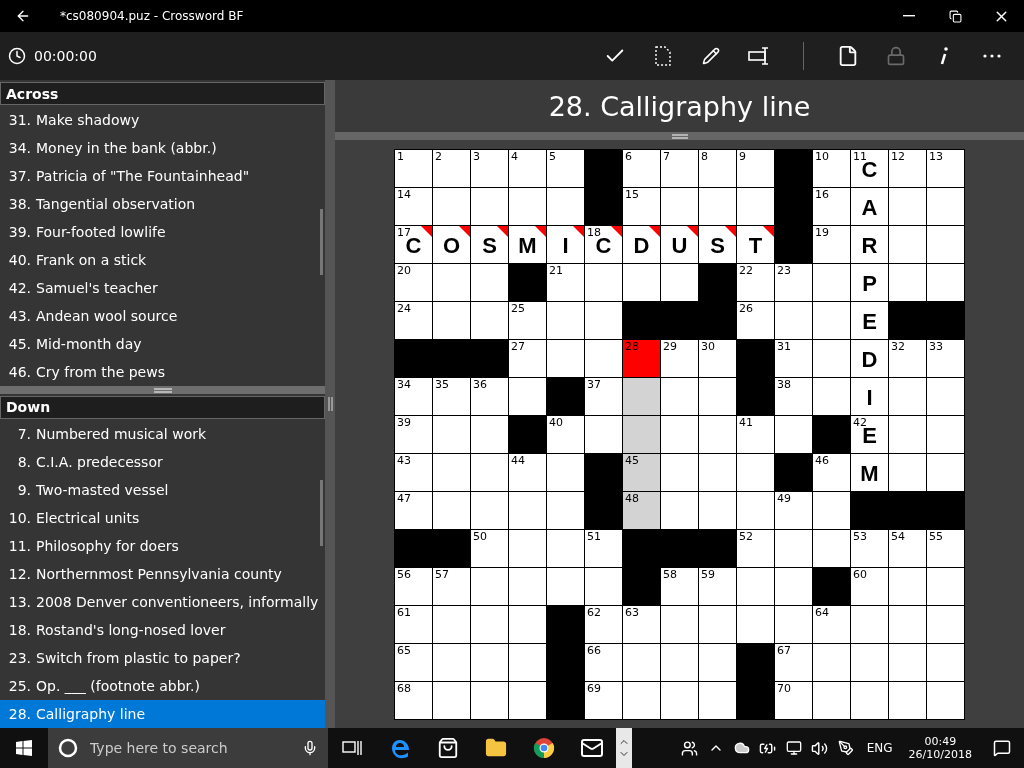 This screenshot has height=768, width=1024. I want to click on clue-item: 43. Andean wool source, so click(162, 316).